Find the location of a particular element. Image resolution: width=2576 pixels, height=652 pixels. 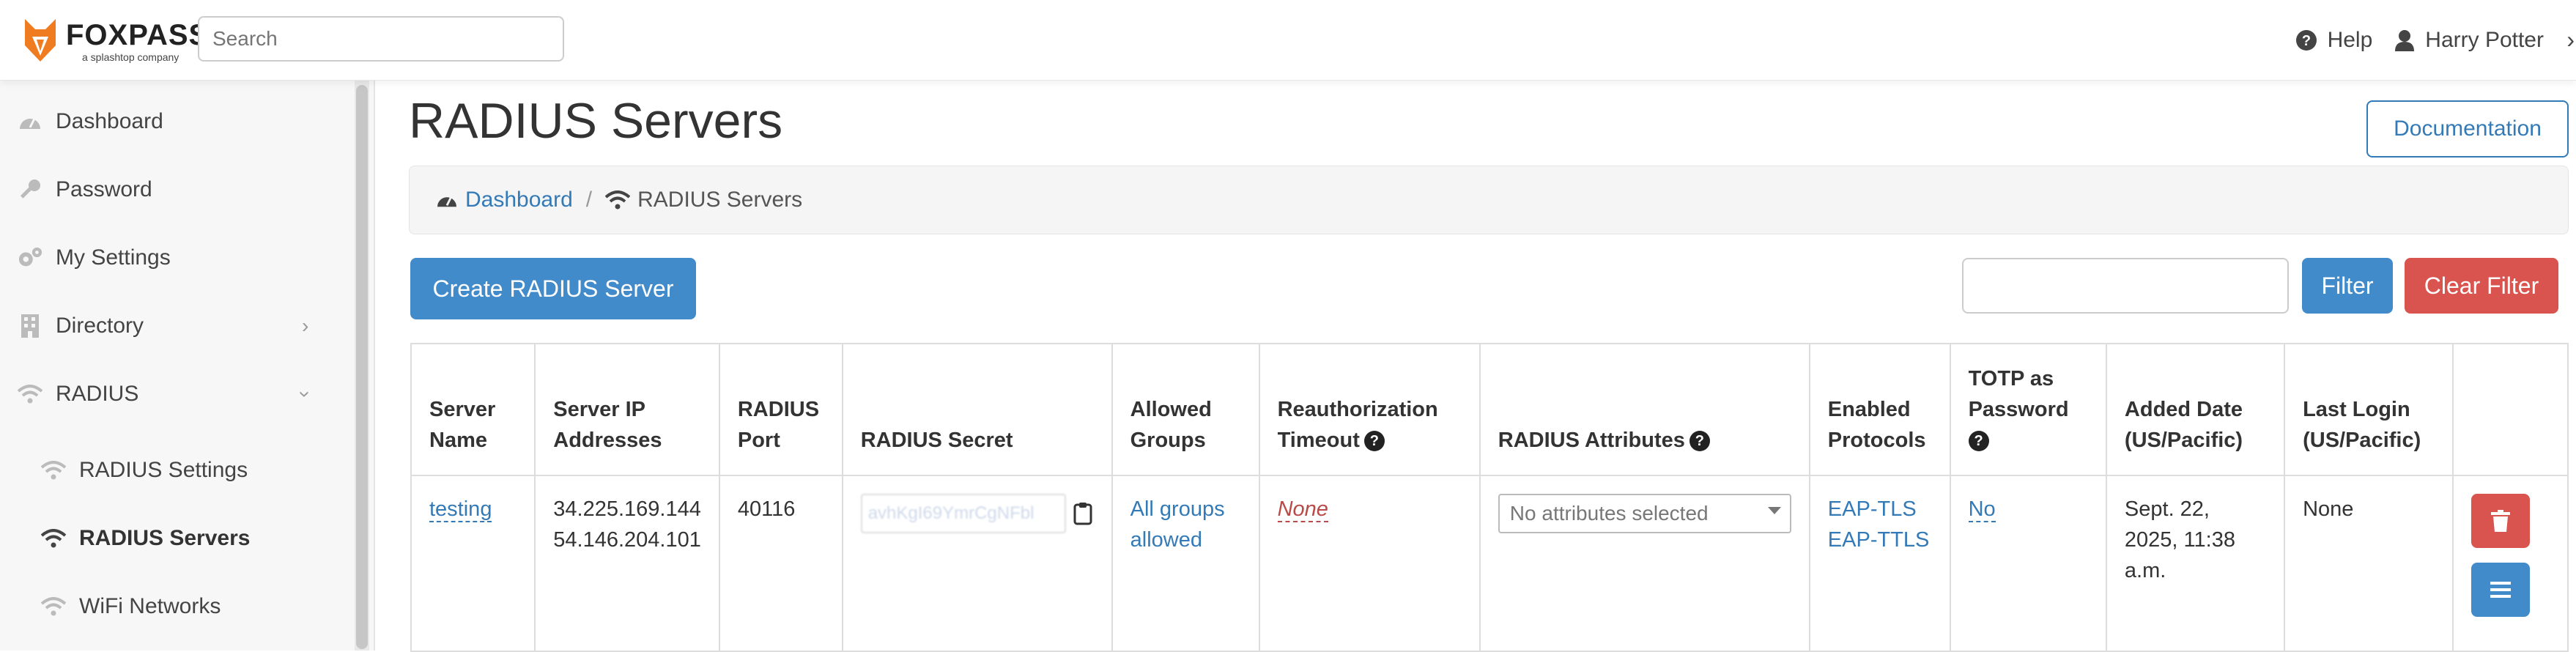

create-radius-server-button: Create RADIUS Server is located at coordinates (553, 288).